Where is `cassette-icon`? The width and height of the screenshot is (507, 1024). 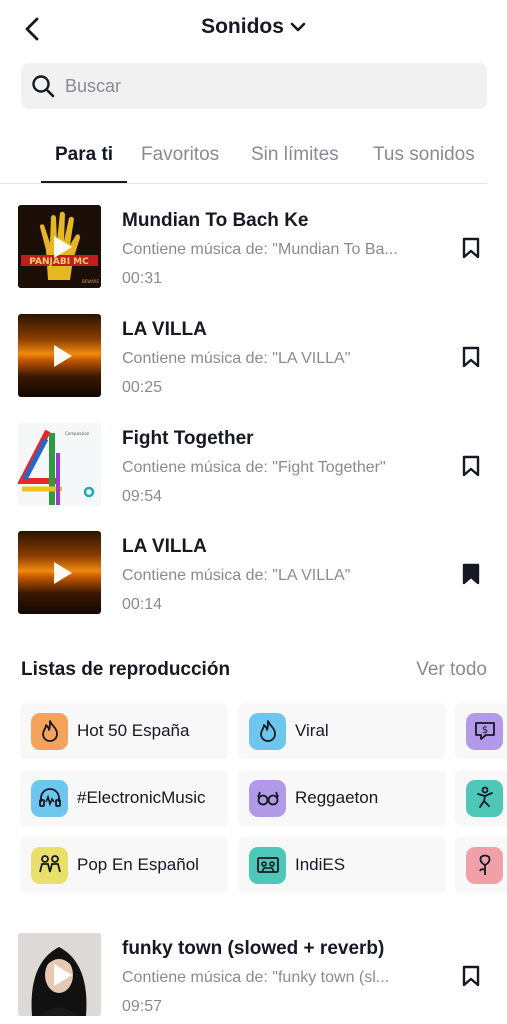 cassette-icon is located at coordinates (267, 865).